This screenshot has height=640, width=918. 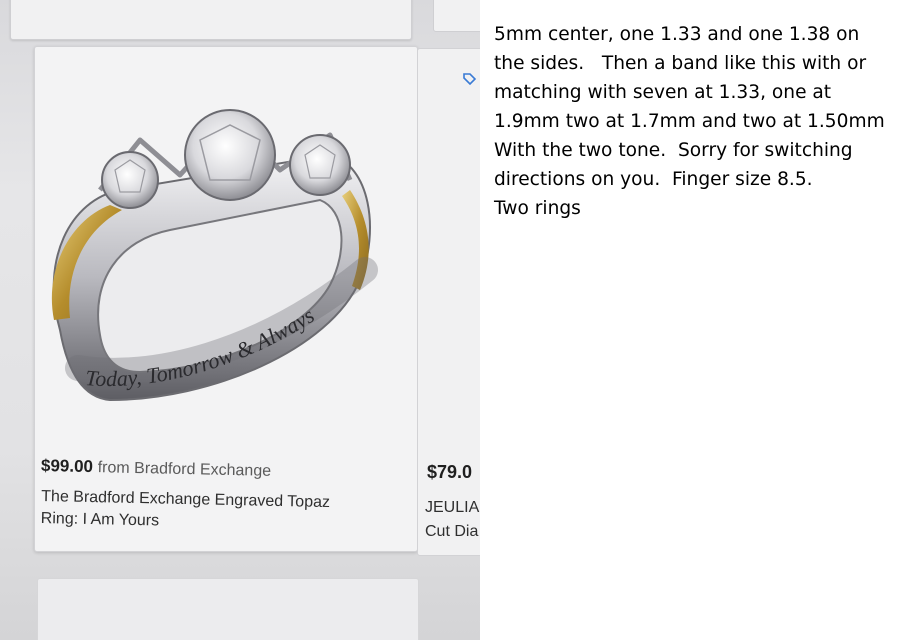 I want to click on tag-icon, so click(x=469, y=79).